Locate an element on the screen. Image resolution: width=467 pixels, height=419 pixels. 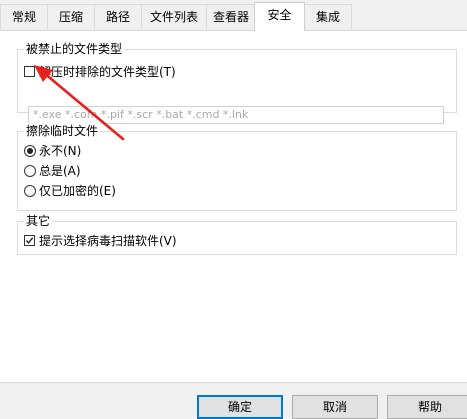
exclude-on-extract-checkbox: 解压时排除的文件类型(T) is located at coordinates (149, 72).